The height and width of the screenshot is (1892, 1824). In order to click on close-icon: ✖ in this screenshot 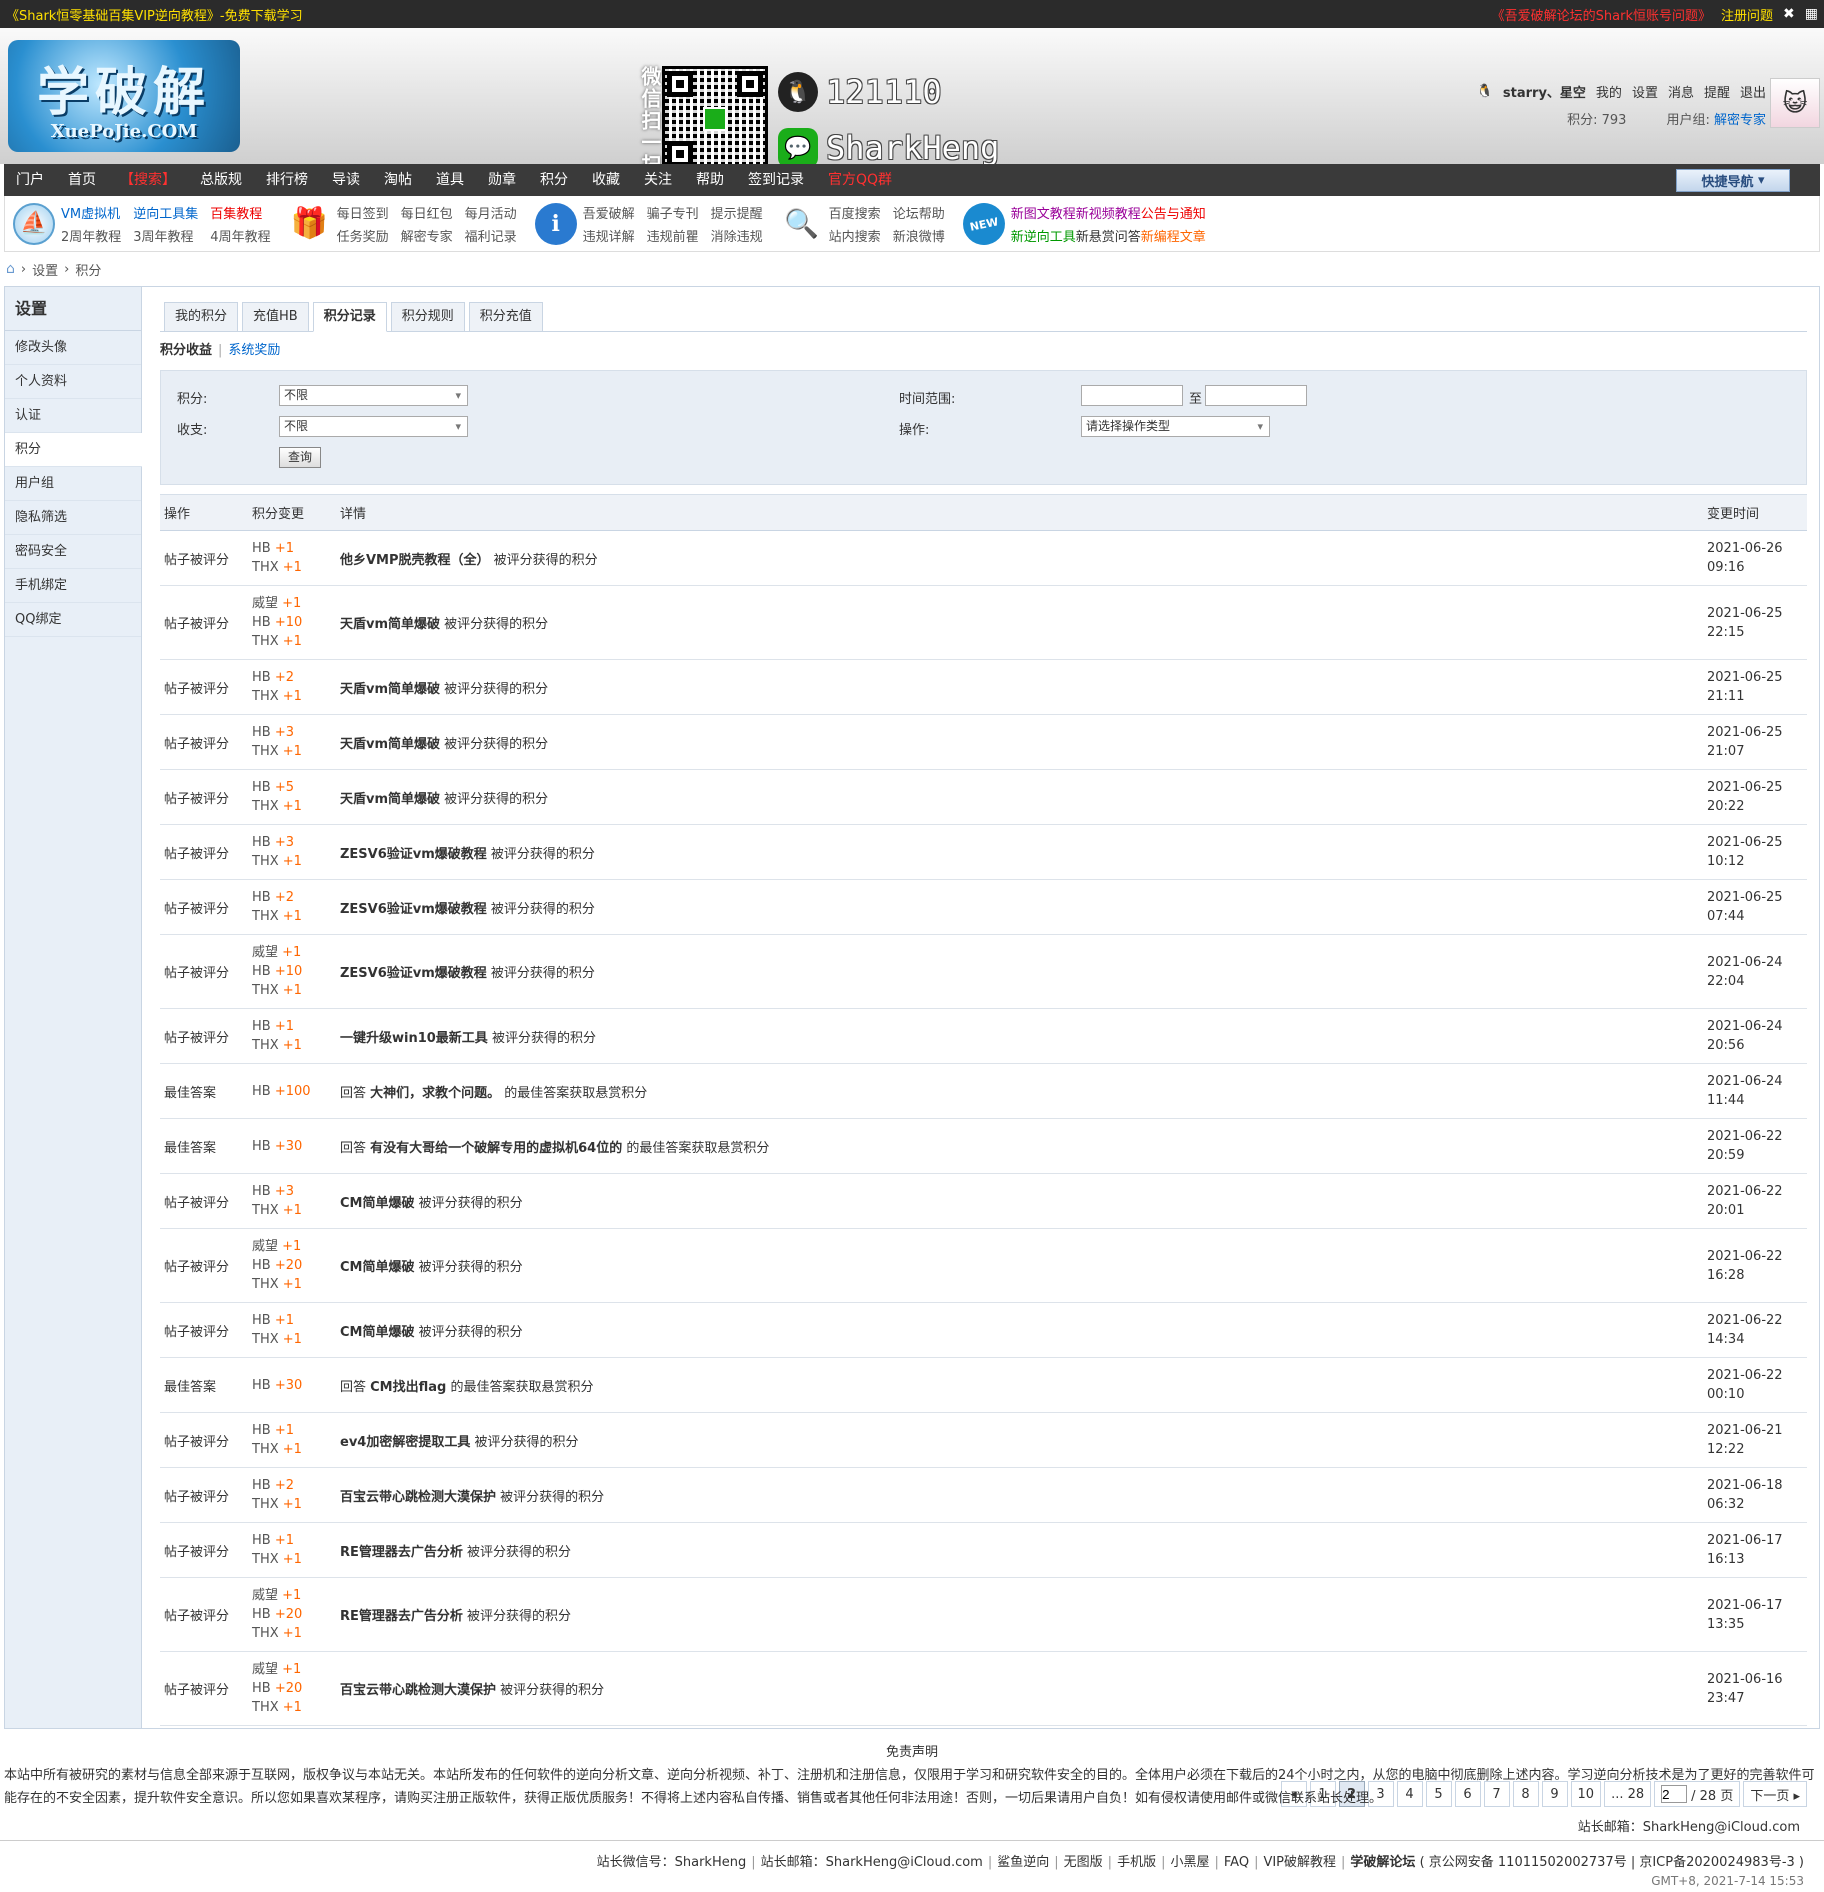, I will do `click(1789, 14)`.